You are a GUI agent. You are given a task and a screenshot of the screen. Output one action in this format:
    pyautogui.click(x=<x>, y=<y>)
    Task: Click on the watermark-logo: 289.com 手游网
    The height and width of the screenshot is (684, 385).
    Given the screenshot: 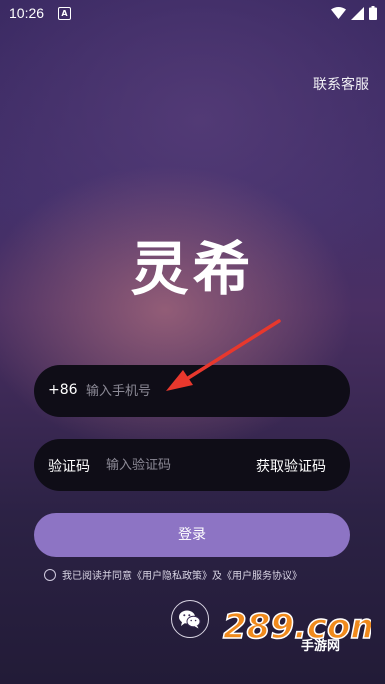 What is the action you would take?
    pyautogui.click(x=303, y=630)
    